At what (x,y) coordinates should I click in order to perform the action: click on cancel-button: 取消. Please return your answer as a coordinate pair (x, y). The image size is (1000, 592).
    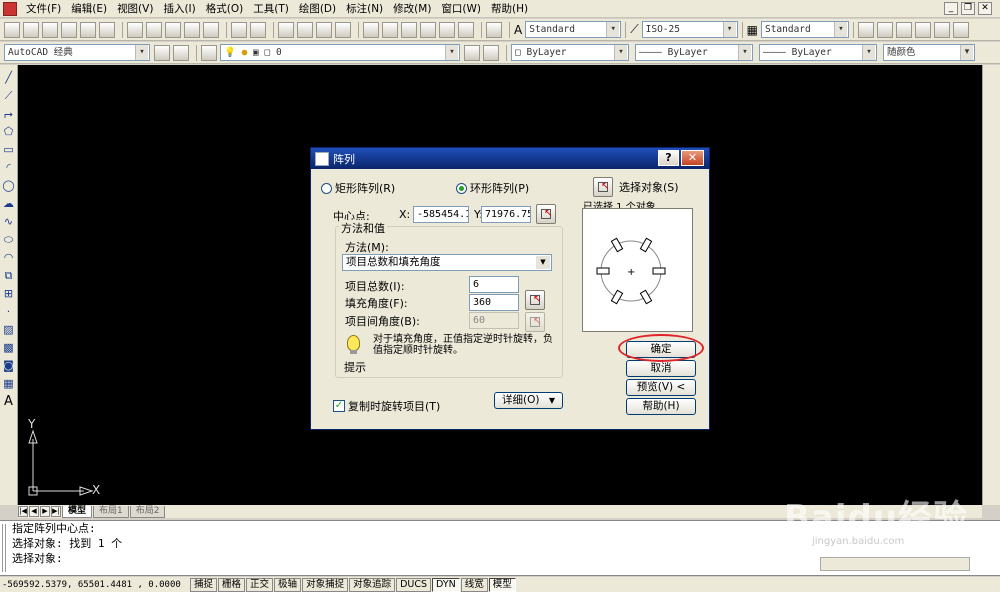
    Looking at the image, I should click on (661, 368).